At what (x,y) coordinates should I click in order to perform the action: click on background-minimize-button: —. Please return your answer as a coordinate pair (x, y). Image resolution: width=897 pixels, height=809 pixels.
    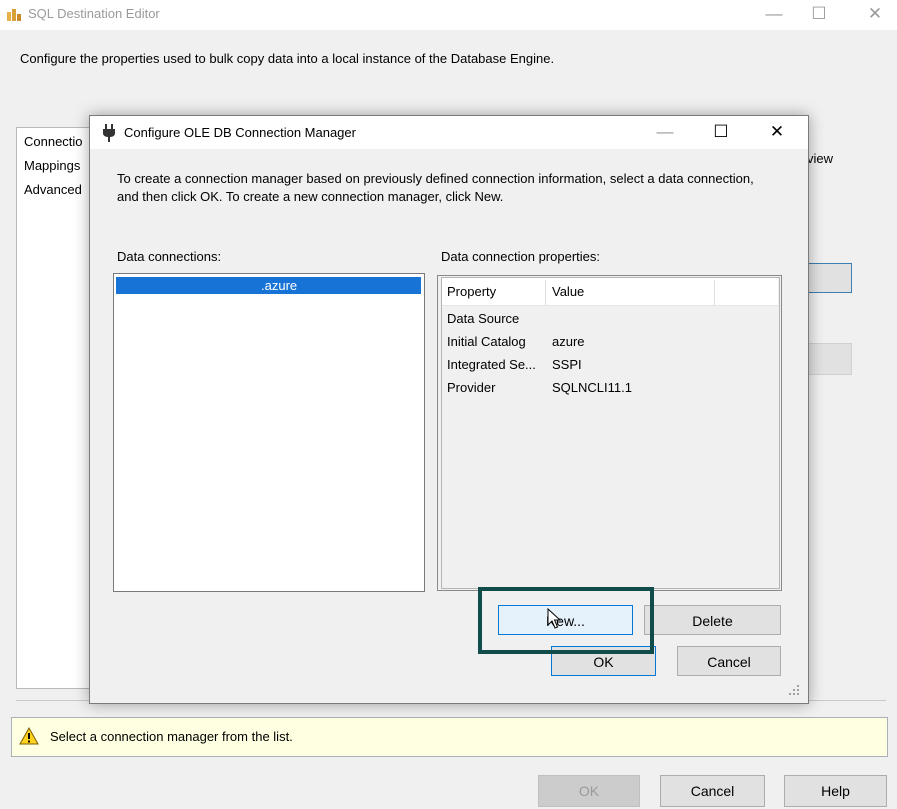
    Looking at the image, I should click on (774, 14).